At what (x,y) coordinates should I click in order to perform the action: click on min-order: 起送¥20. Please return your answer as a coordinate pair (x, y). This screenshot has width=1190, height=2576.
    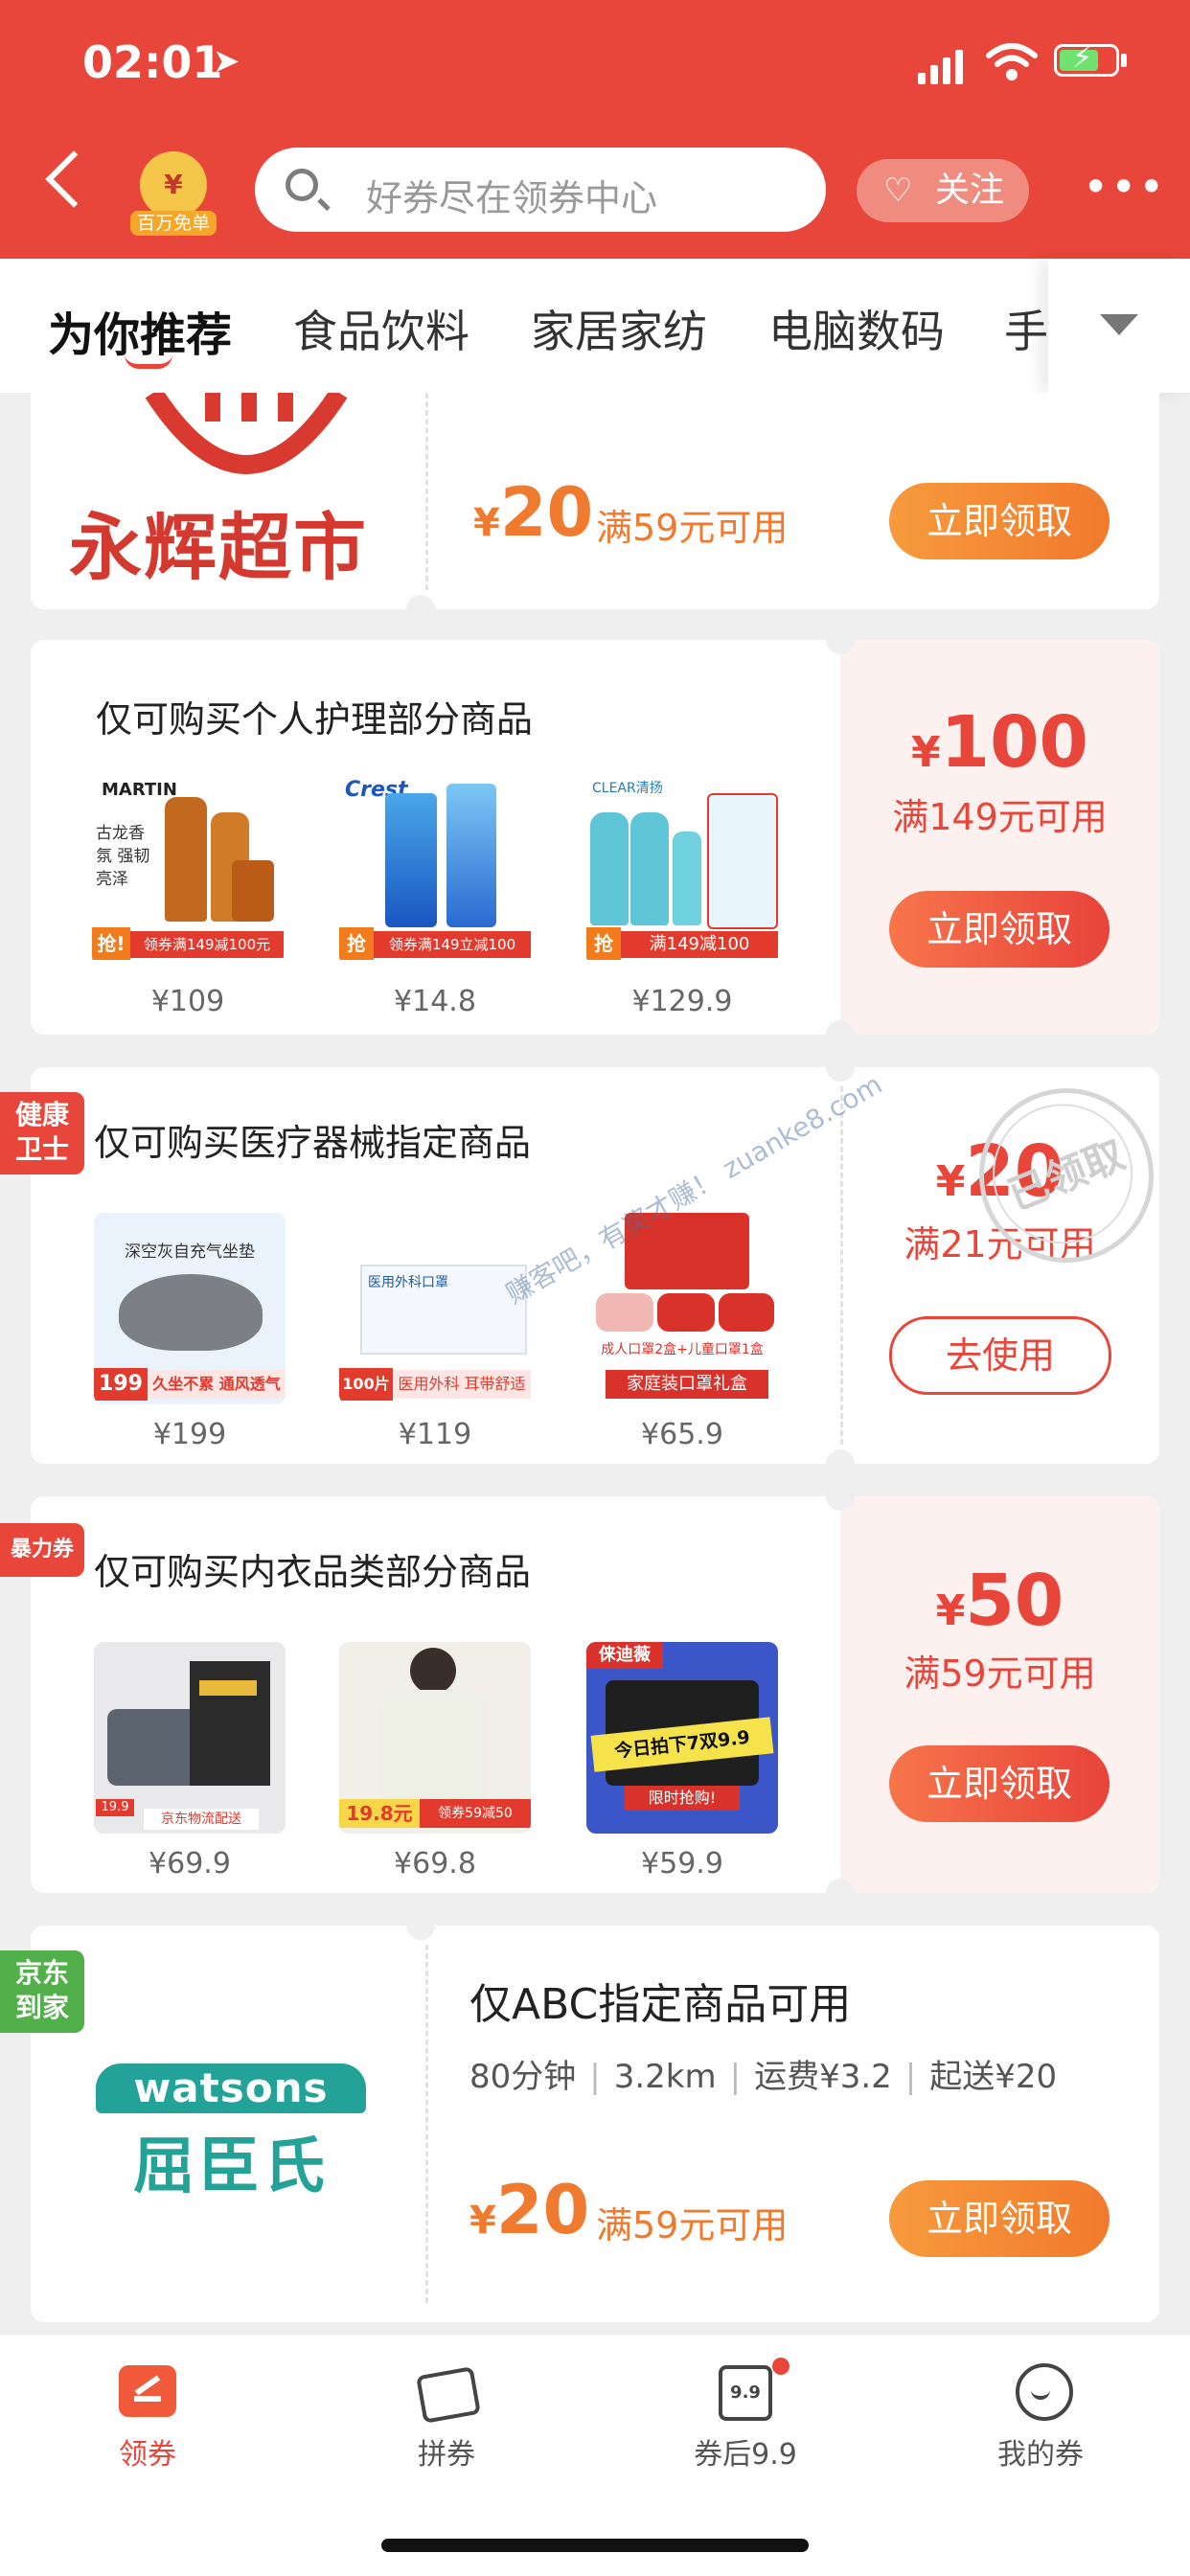
    Looking at the image, I should click on (994, 2077).